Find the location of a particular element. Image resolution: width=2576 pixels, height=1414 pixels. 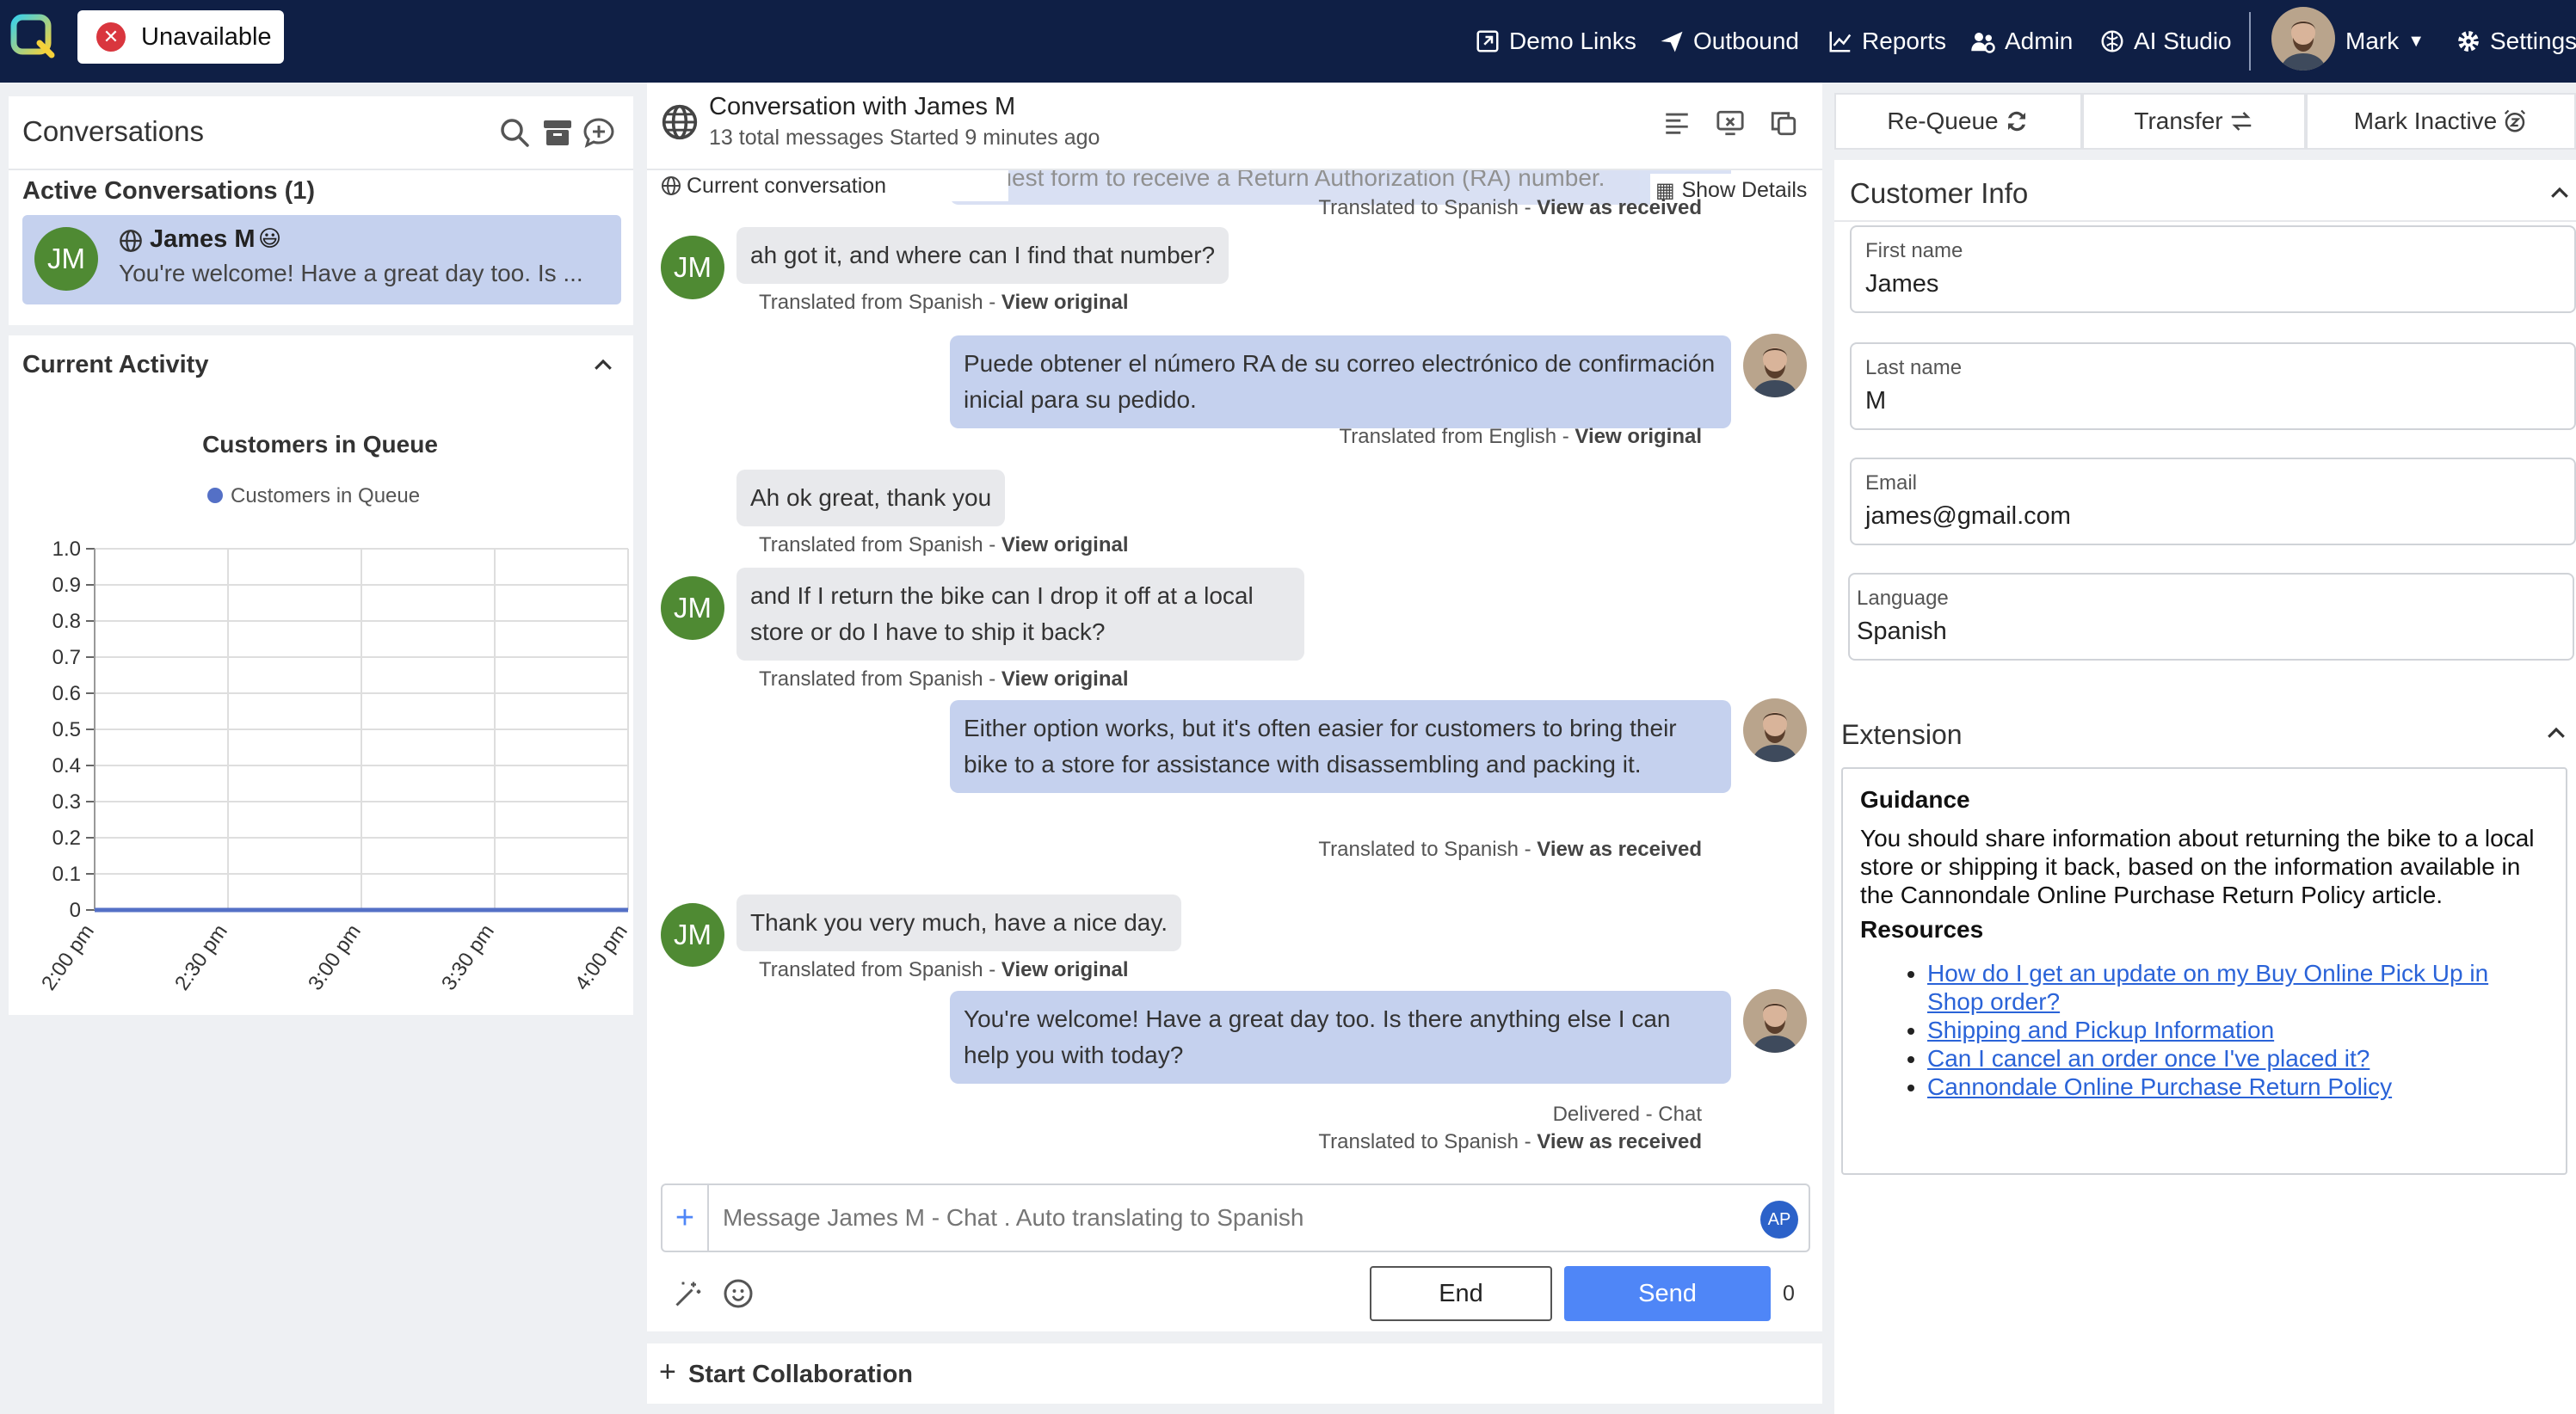

nav-outbound-label: Outbound is located at coordinates (1746, 41).